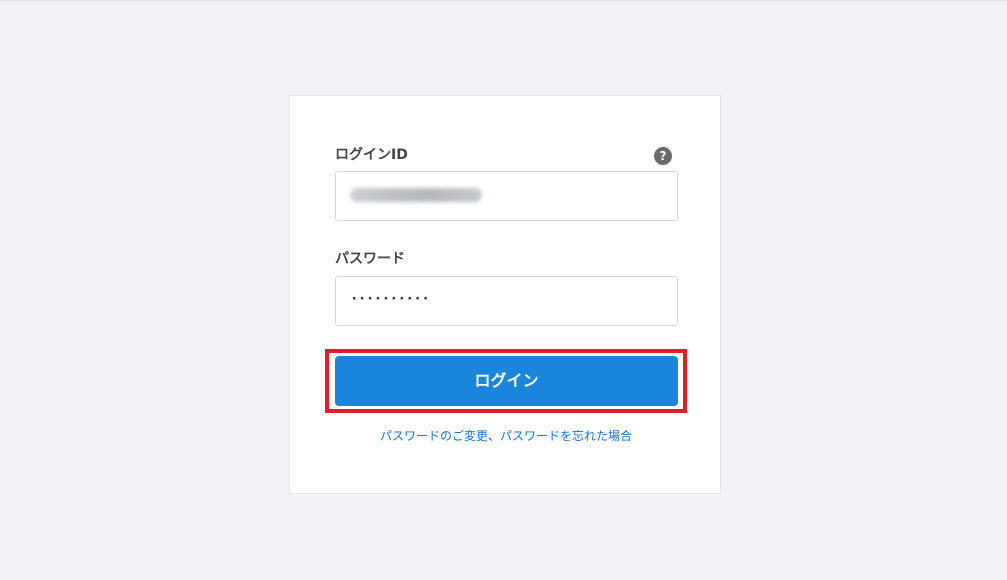 This screenshot has height=580, width=1007. Describe the element at coordinates (370, 259) in the screenshot. I see `password-label: パスワード` at that location.